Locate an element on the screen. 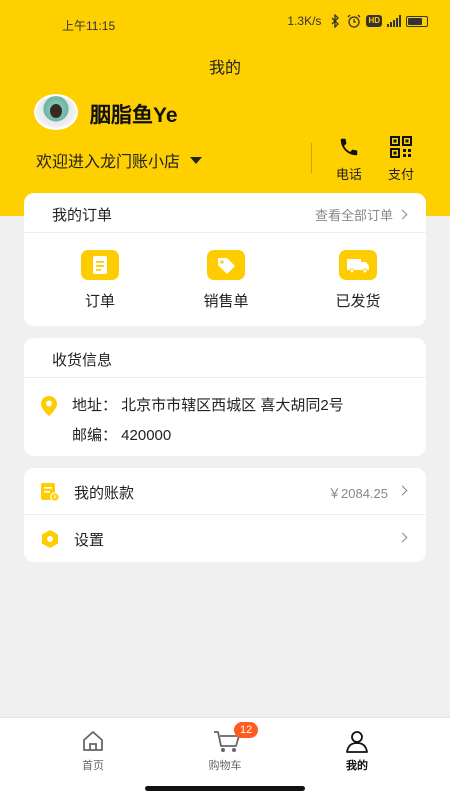 The image size is (450, 800). view-all-orders-link: 查看全部订单 is located at coordinates (361, 214).